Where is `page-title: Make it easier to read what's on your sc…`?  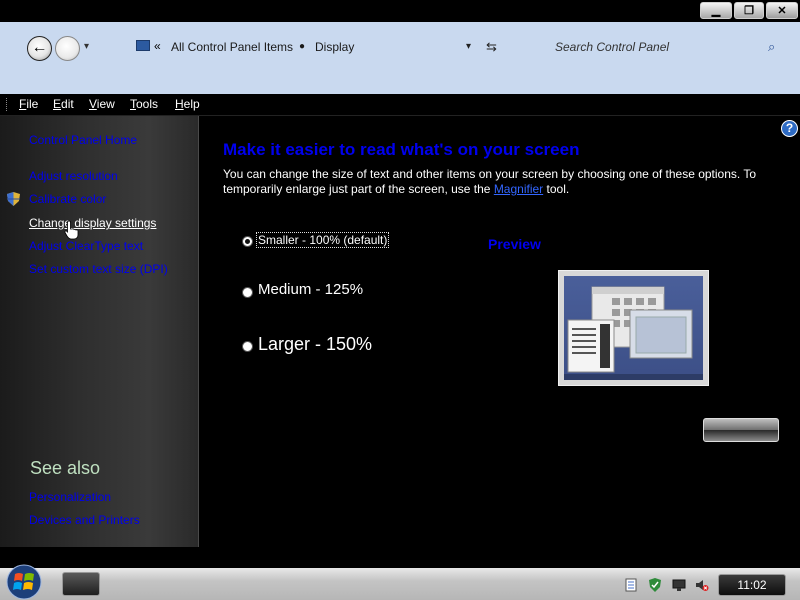 page-title: Make it easier to read what's on your sc… is located at coordinates (401, 149).